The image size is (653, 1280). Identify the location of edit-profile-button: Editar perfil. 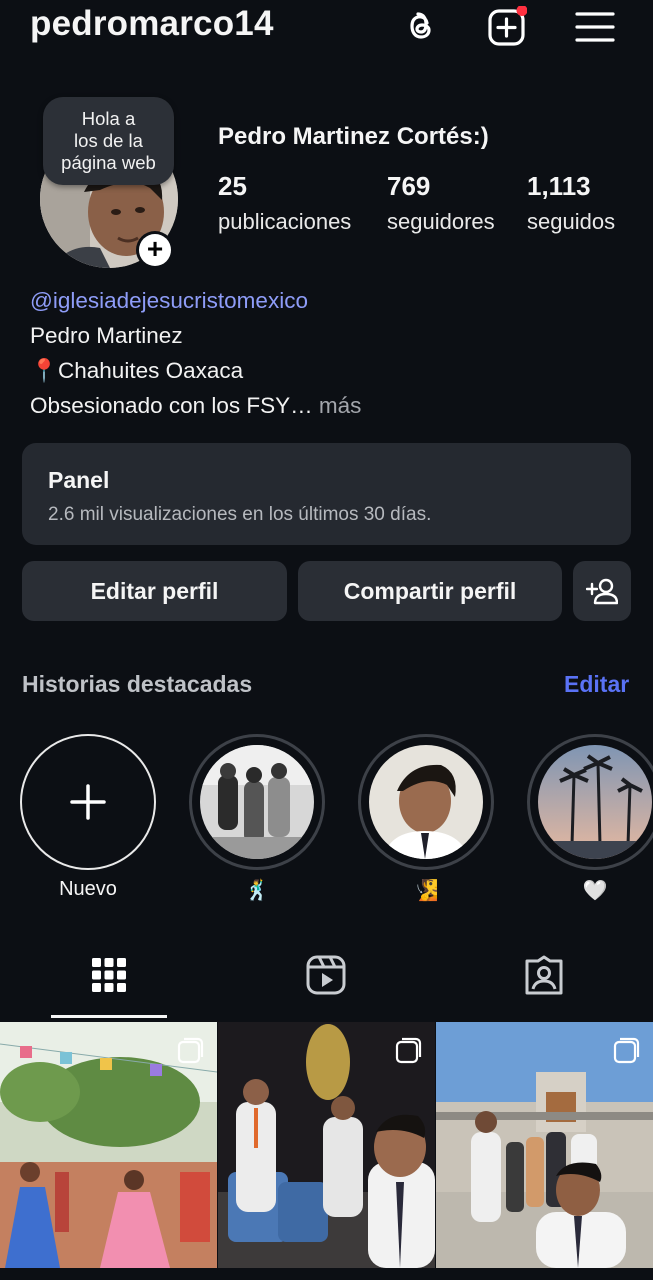
(154, 591).